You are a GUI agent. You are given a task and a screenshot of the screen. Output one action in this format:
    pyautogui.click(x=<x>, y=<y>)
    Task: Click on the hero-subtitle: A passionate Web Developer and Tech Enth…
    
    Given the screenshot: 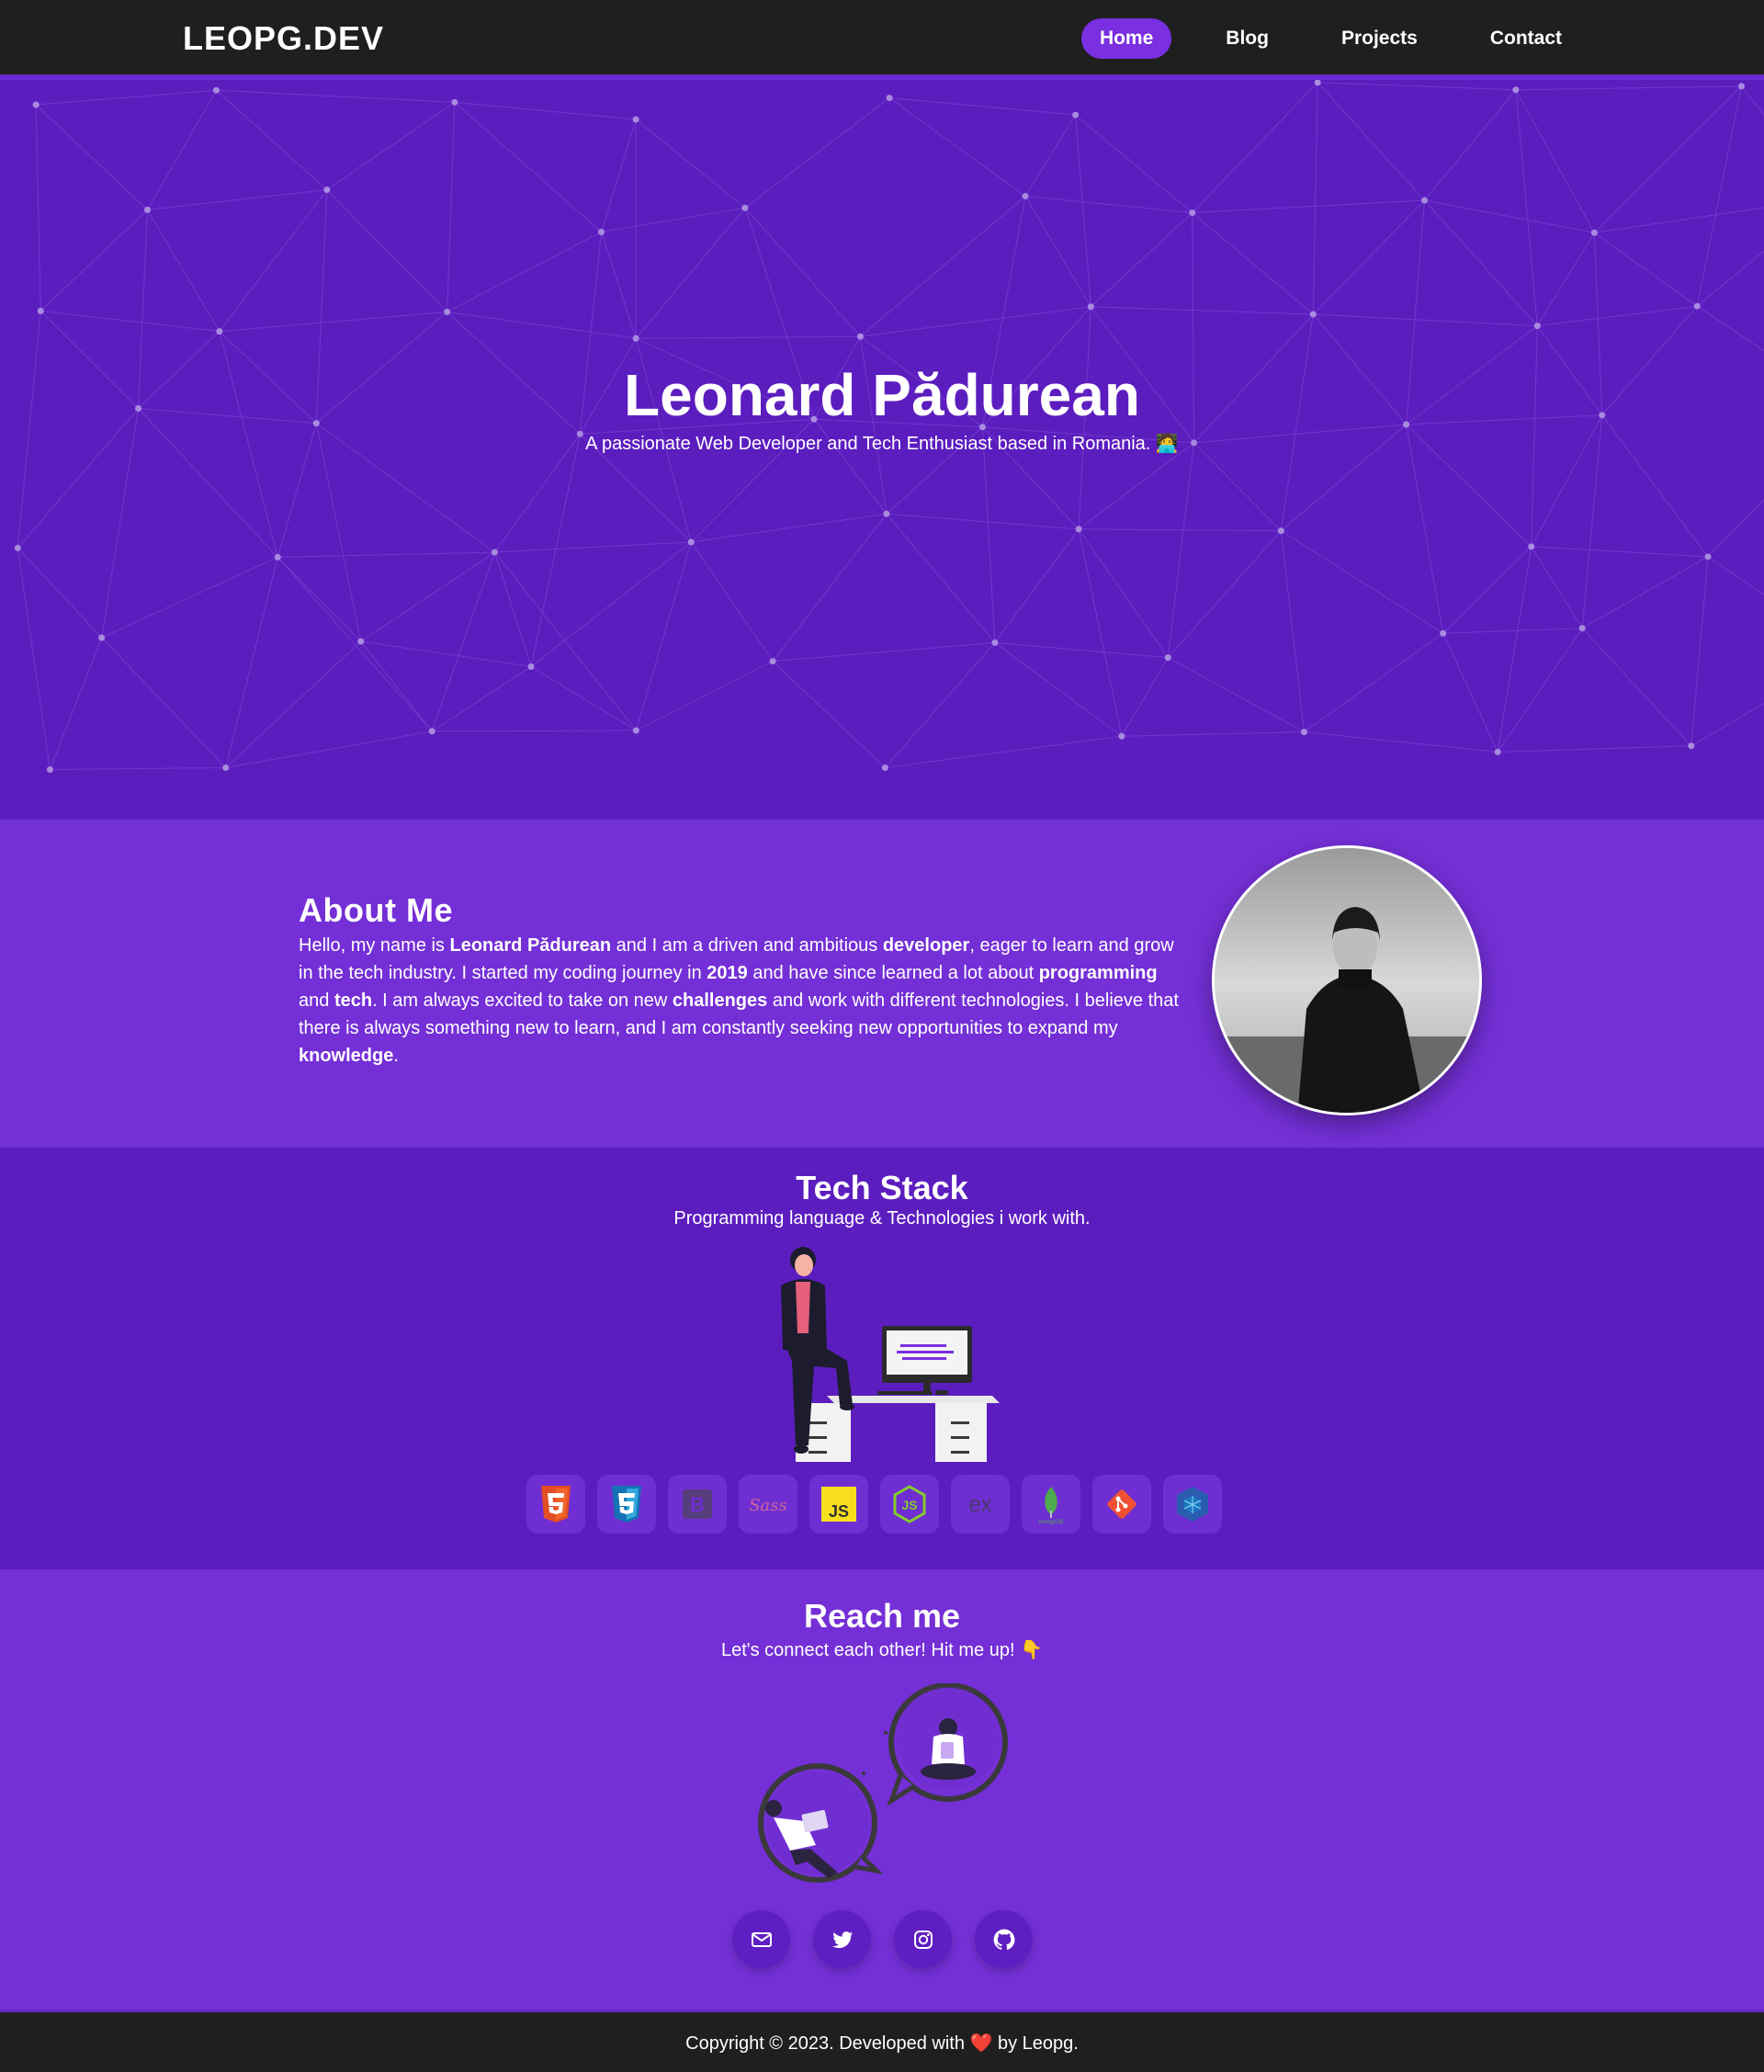 What is the action you would take?
    pyautogui.click(x=882, y=444)
    